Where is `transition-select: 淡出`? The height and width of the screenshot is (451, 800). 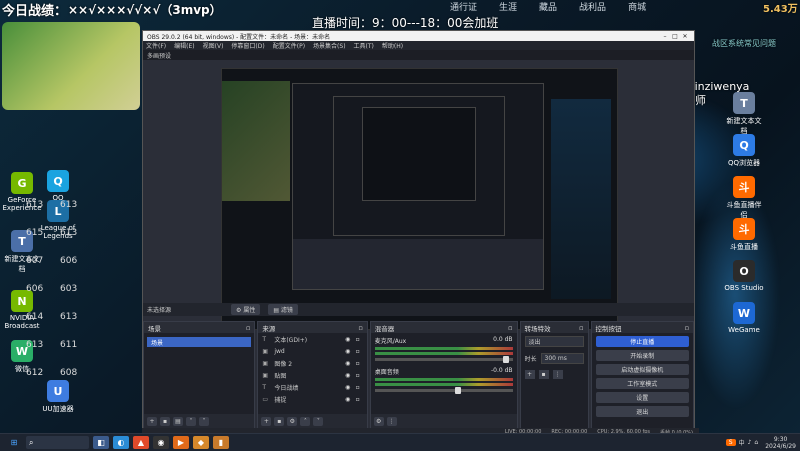 transition-select: 淡出 is located at coordinates (554, 341).